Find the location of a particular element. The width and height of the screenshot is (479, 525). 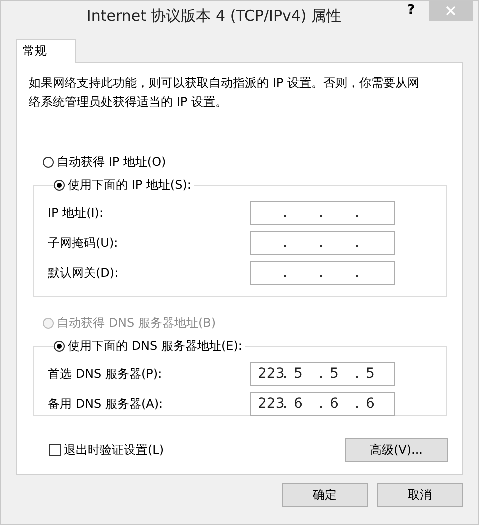

ip-address-field: 223 5 5 5 is located at coordinates (322, 374).